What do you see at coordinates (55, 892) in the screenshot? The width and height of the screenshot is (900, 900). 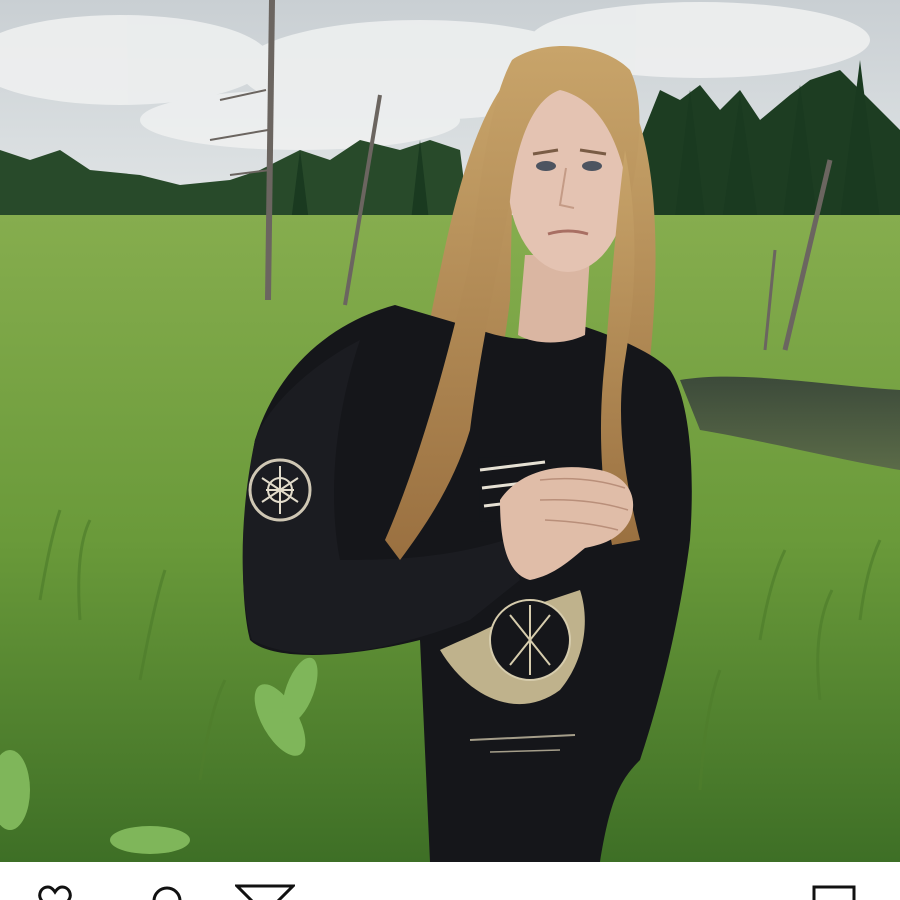 I see `heart-icon` at bounding box center [55, 892].